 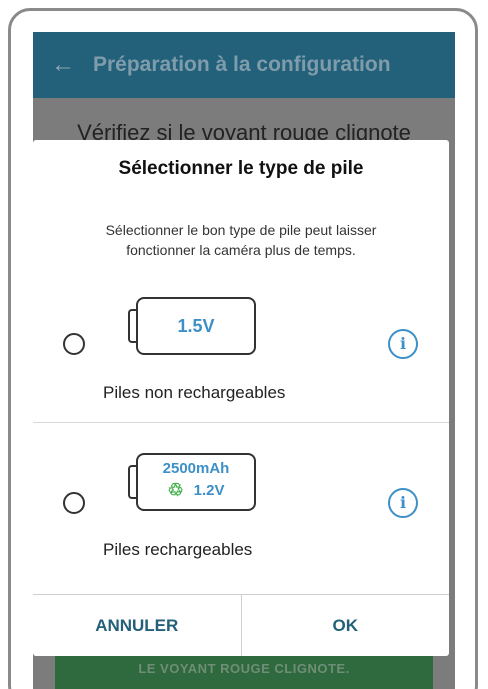 I want to click on recycle-icon: ♲, so click(x=175, y=490).